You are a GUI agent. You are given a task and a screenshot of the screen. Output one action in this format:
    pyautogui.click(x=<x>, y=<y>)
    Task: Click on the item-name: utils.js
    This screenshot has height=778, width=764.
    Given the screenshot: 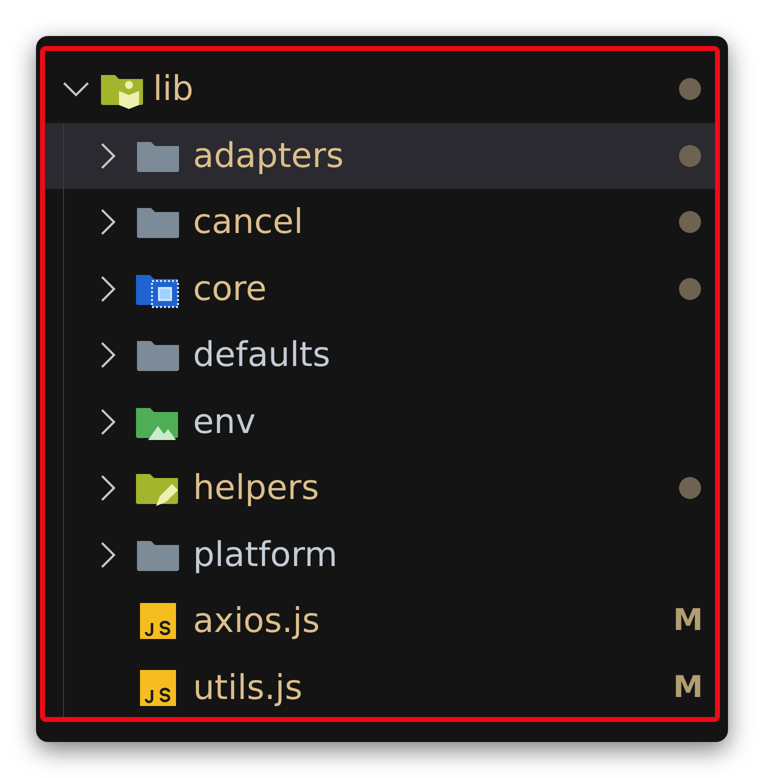 What is the action you would take?
    pyautogui.click(x=247, y=687)
    